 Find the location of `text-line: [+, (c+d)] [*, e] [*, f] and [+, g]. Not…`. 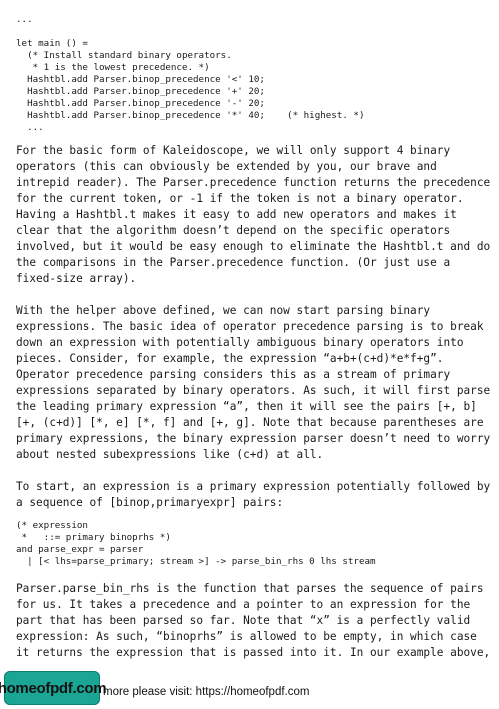

text-line: [+, (c+d)] [*, e] [*, f] and [+, g]. Not… is located at coordinates (250, 422).